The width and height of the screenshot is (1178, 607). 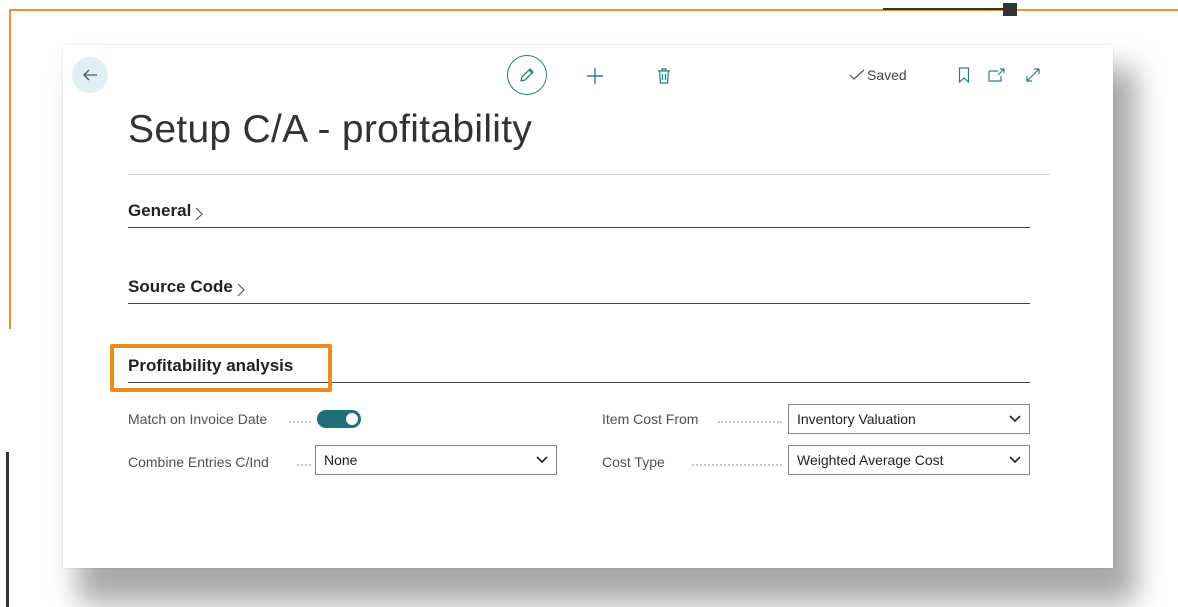 I want to click on trash-icon, so click(x=664, y=76).